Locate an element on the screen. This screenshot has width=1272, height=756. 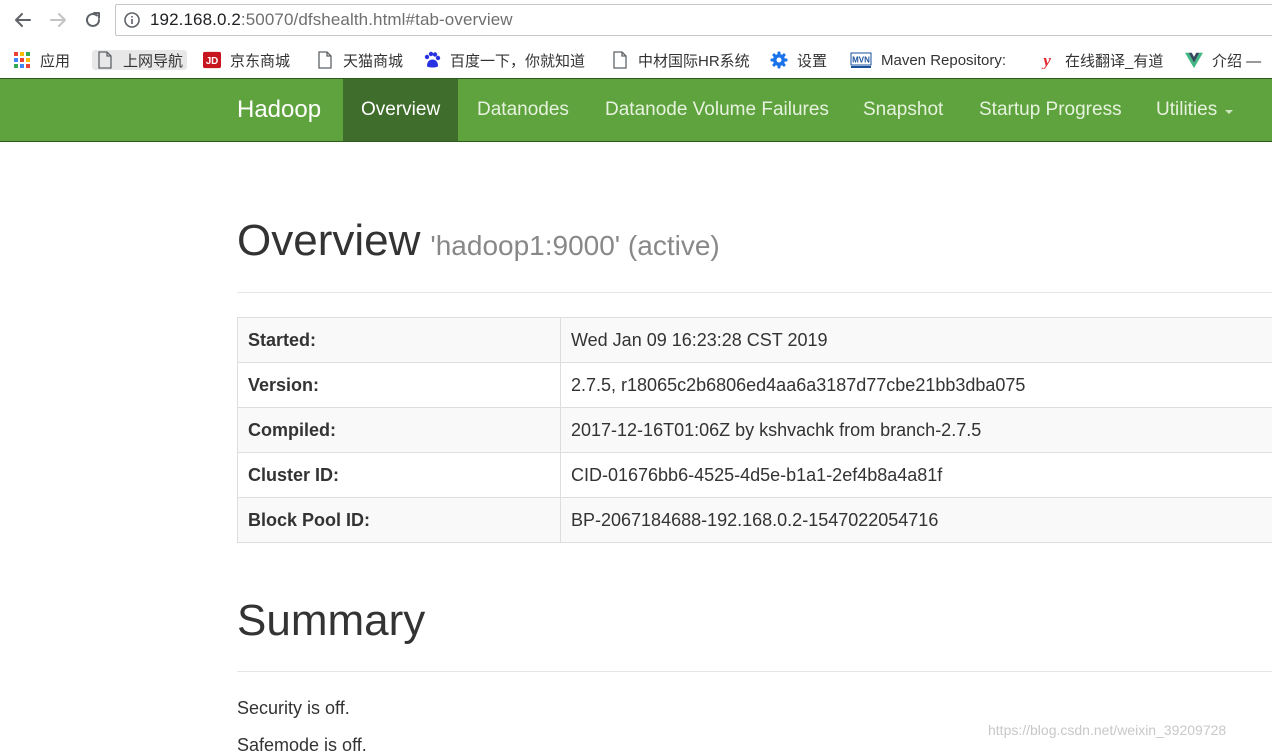
bookmark-tmall: 天猫商城 is located at coordinates (359, 60).